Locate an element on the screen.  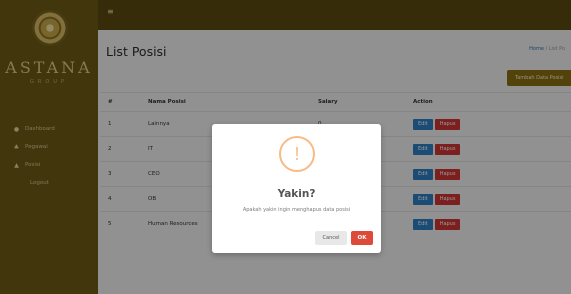
warning-icon: ! is located at coordinates (297, 154).